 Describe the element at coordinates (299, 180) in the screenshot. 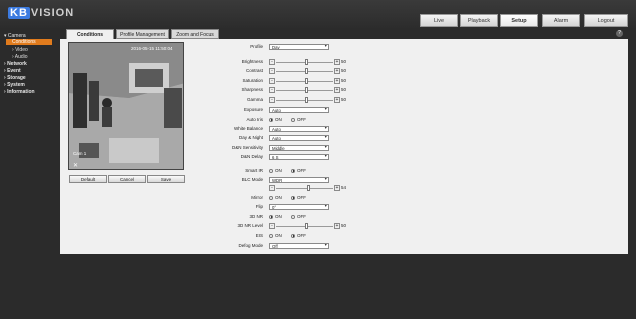

I see `blc-mode-select: WDR` at that location.